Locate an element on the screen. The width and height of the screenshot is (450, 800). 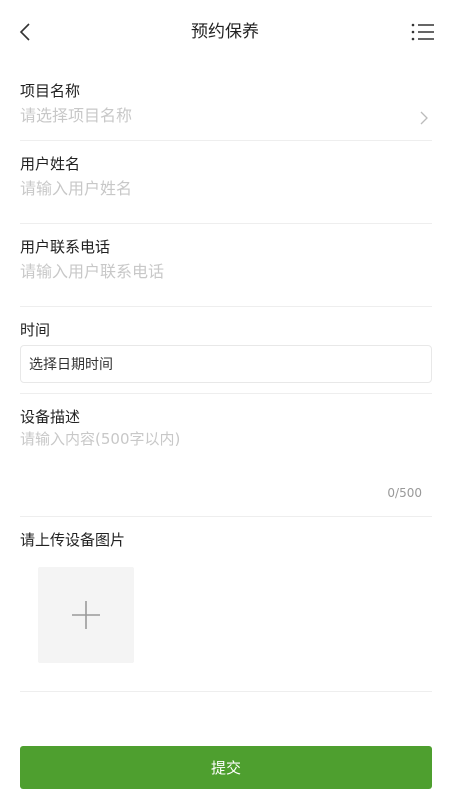
list-menu-icon is located at coordinates (423, 32).